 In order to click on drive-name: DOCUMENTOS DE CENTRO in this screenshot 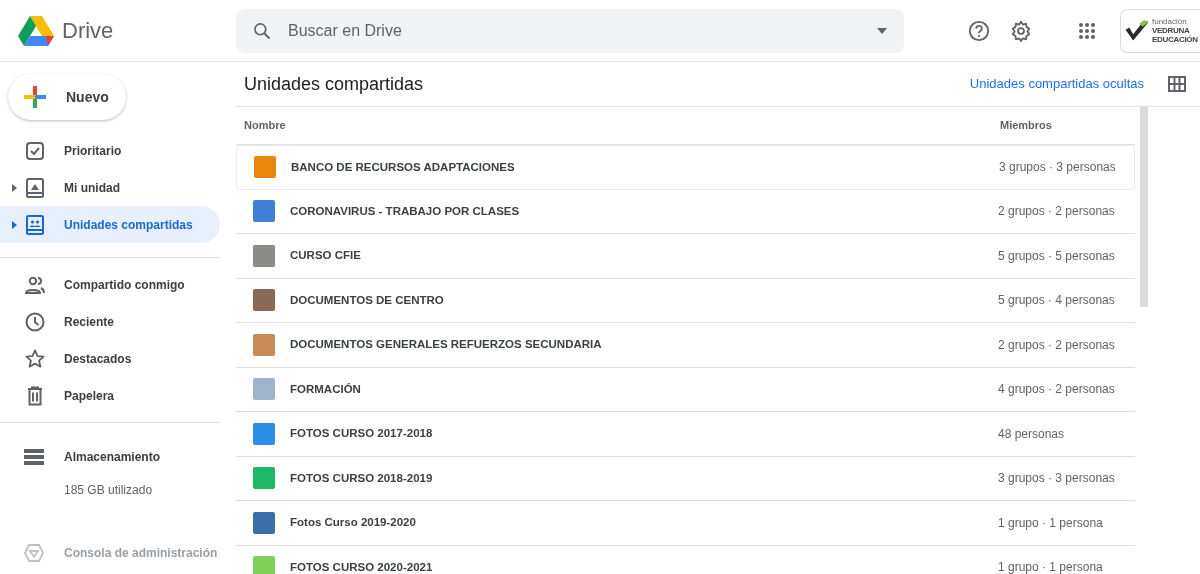, I will do `click(367, 300)`.